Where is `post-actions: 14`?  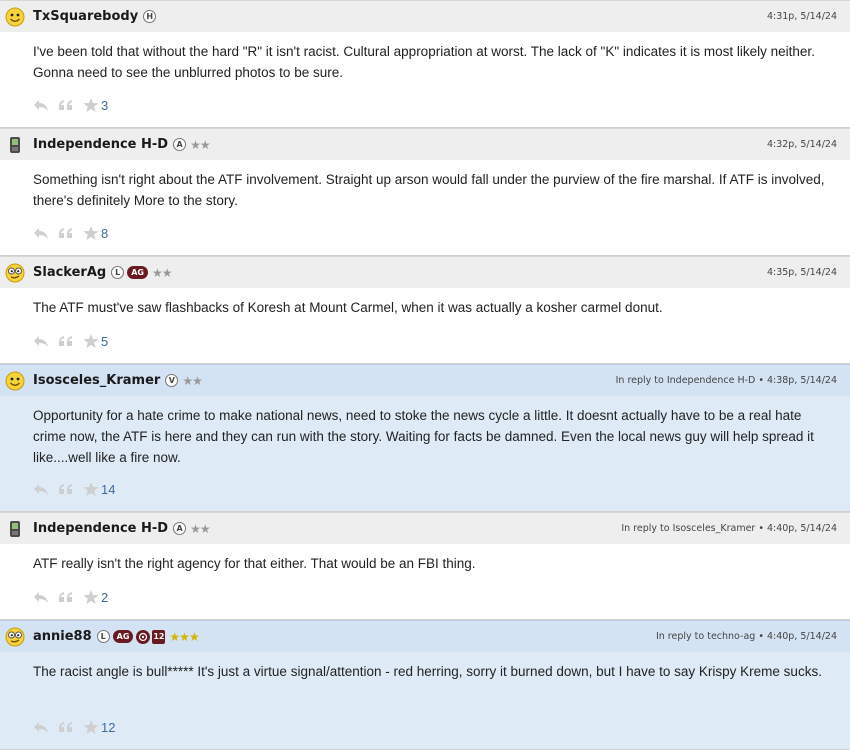 post-actions: 14 is located at coordinates (57, 489).